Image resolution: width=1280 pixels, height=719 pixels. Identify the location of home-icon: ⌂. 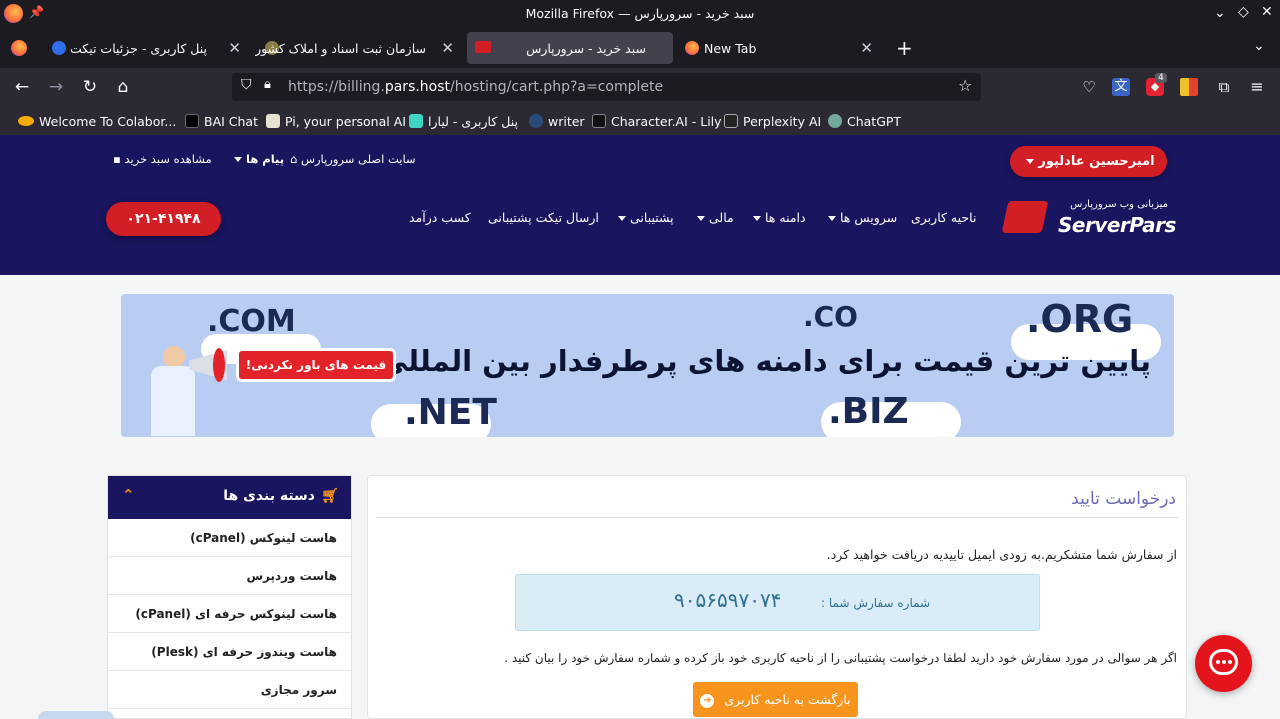
(123, 87).